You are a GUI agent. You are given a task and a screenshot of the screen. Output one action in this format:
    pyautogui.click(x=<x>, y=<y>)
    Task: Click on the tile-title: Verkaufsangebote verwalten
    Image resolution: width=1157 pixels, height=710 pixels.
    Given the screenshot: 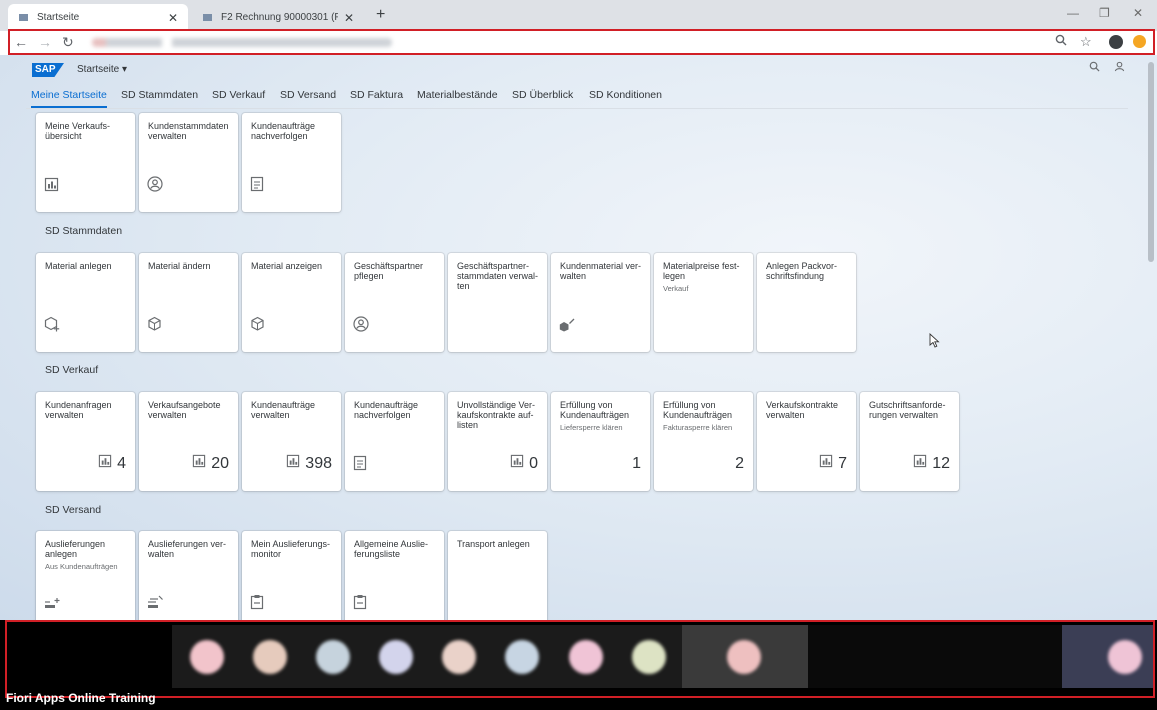 What is the action you would take?
    pyautogui.click(x=184, y=410)
    